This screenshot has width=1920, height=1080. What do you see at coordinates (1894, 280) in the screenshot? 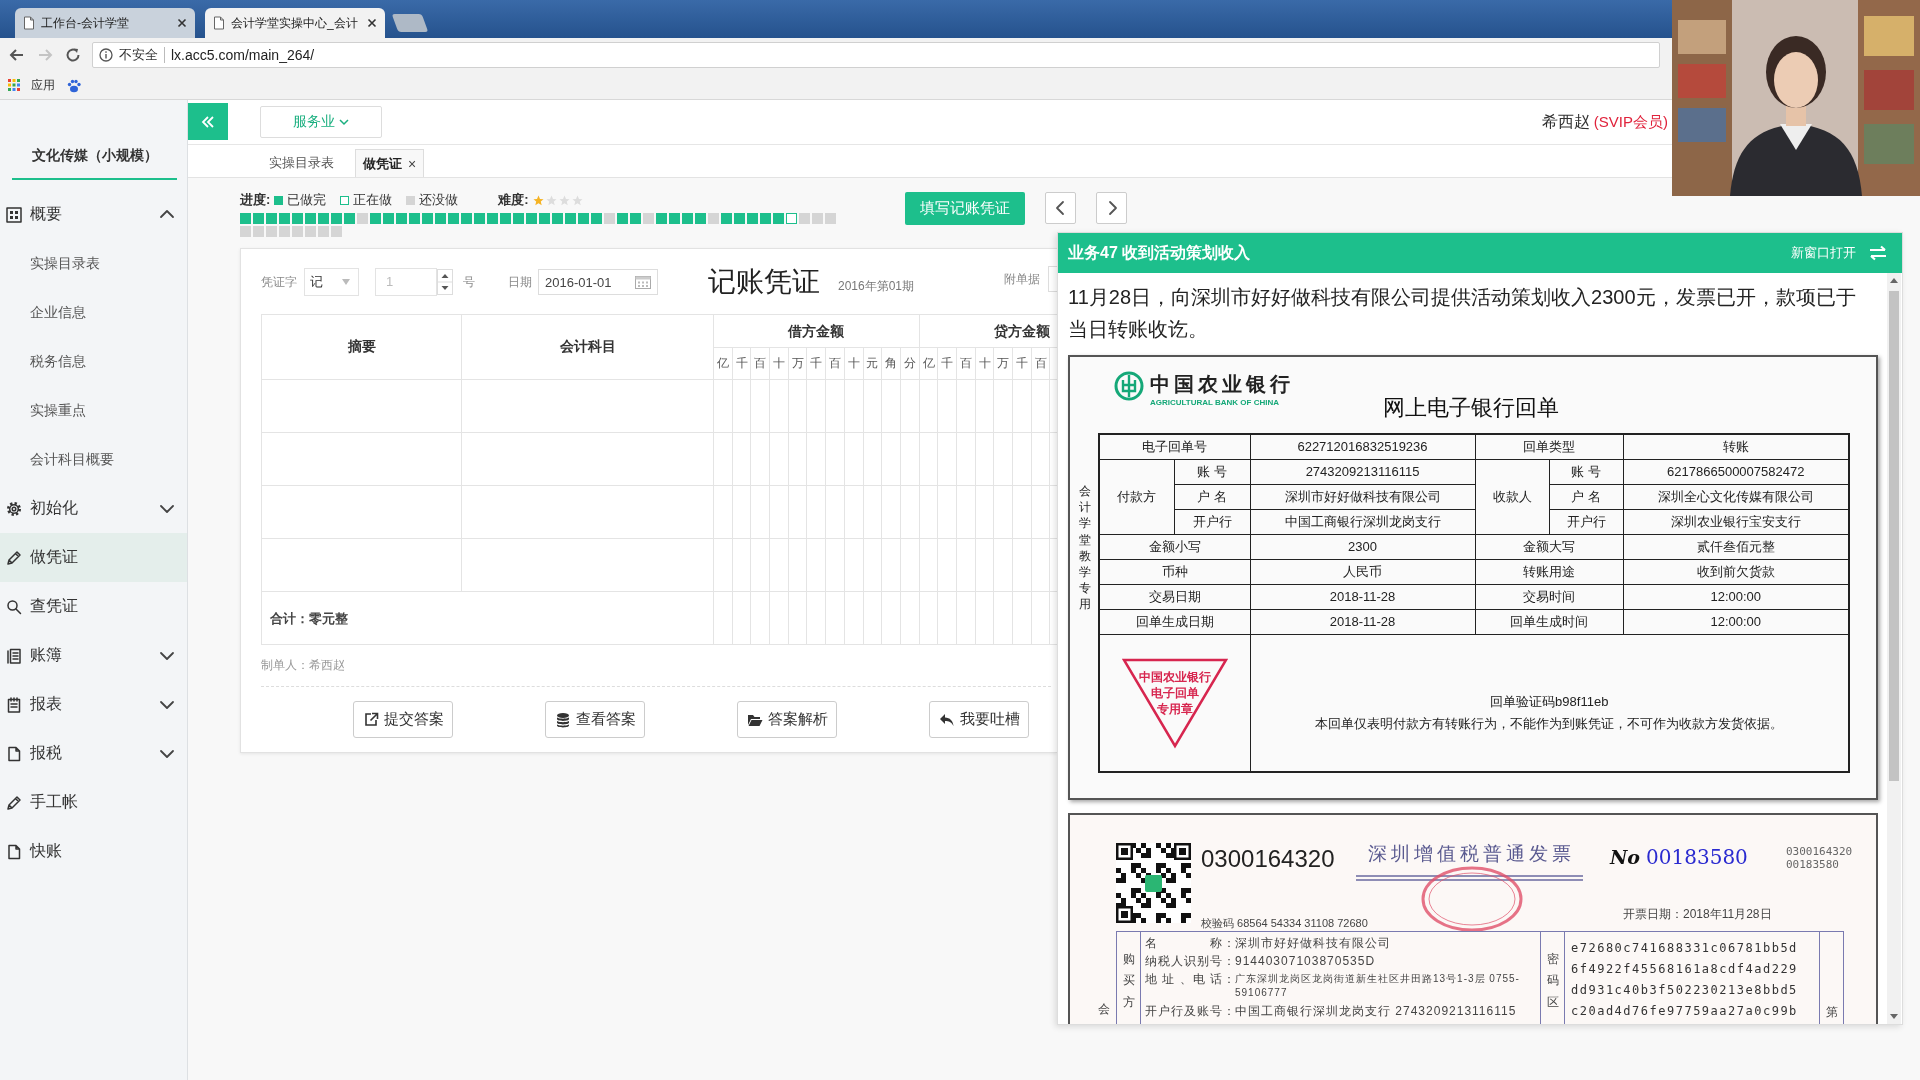
I see `scroll-up-icon` at bounding box center [1894, 280].